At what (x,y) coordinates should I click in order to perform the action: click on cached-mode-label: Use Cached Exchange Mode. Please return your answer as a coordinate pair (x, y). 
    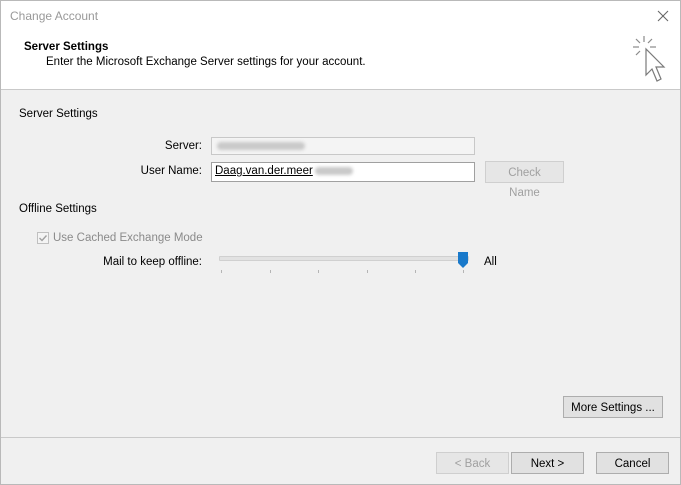
    Looking at the image, I should click on (128, 238).